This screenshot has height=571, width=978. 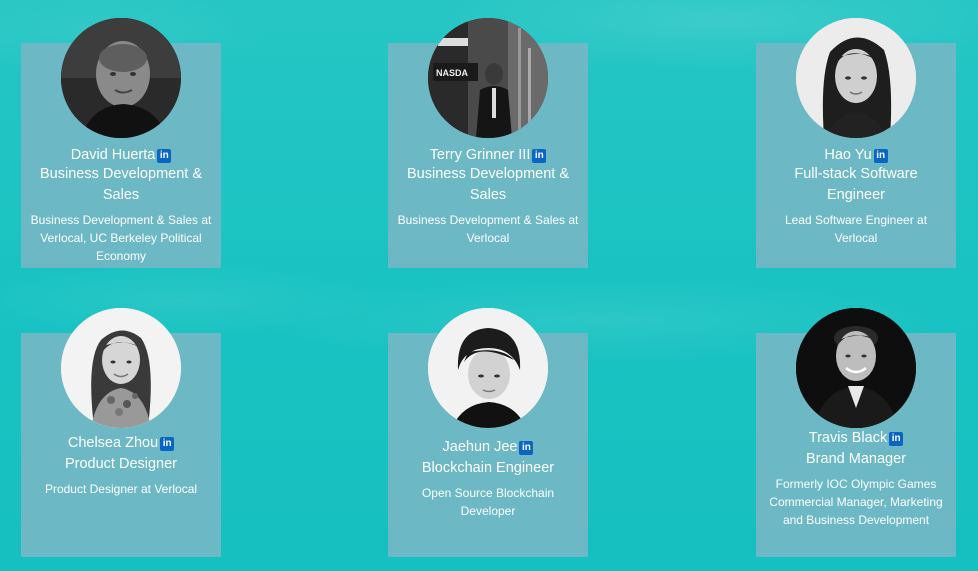 What do you see at coordinates (121, 489) in the screenshot?
I see `member-description: Product Designer at Verlocal` at bounding box center [121, 489].